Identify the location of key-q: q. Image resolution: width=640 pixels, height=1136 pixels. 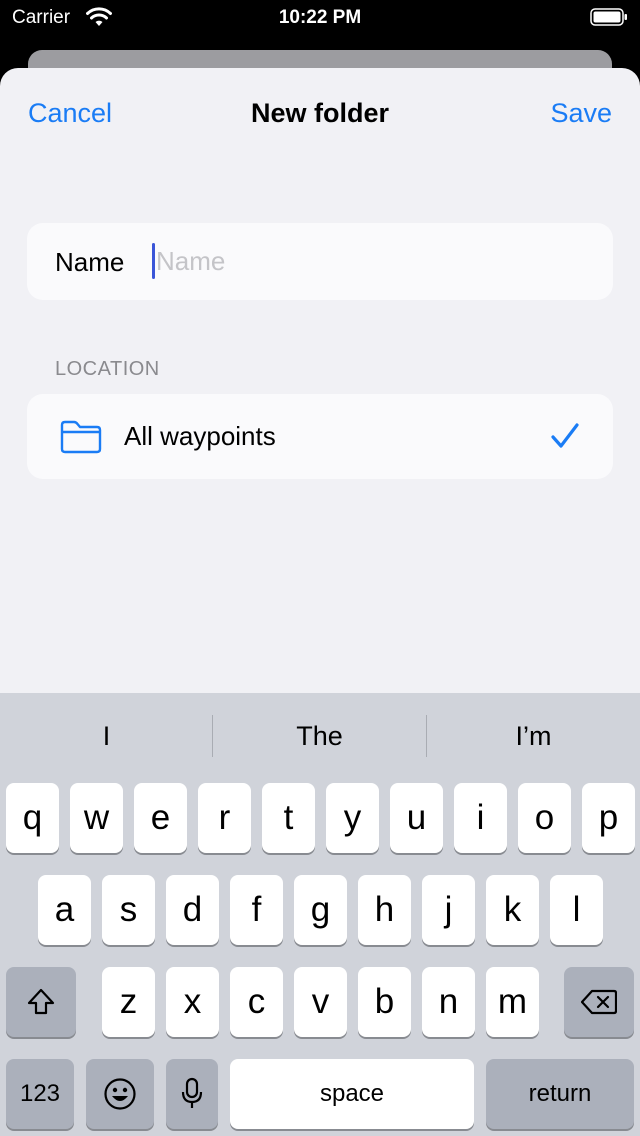
(32, 818).